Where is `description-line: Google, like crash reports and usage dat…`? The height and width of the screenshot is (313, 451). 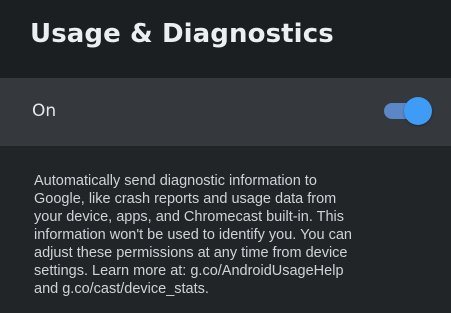
description-line: Google, like crash reports and usage dat… is located at coordinates (185, 199).